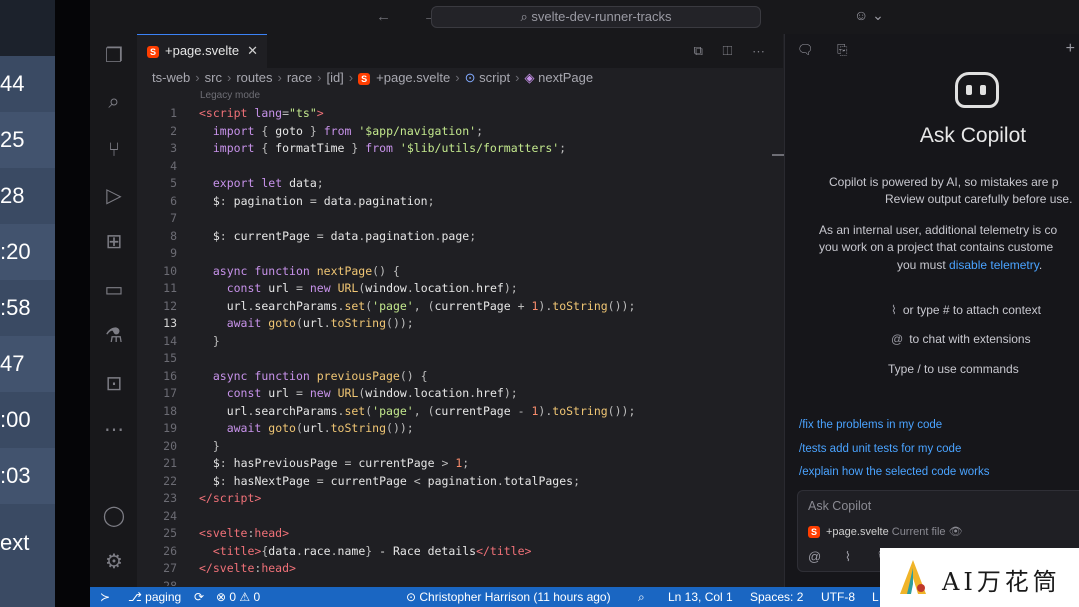  What do you see at coordinates (778, 155) in the screenshot?
I see `overview-ruler-marker` at bounding box center [778, 155].